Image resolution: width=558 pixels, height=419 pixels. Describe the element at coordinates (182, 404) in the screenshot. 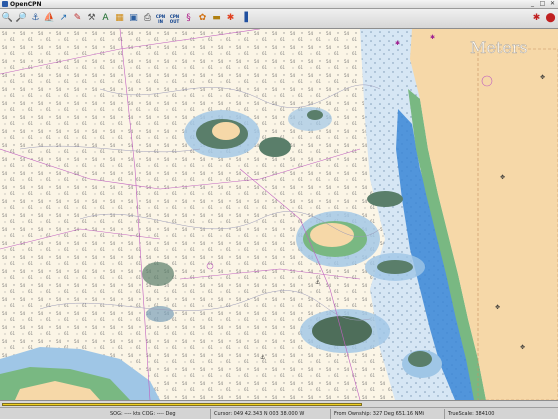

I see `scale-fill` at that location.